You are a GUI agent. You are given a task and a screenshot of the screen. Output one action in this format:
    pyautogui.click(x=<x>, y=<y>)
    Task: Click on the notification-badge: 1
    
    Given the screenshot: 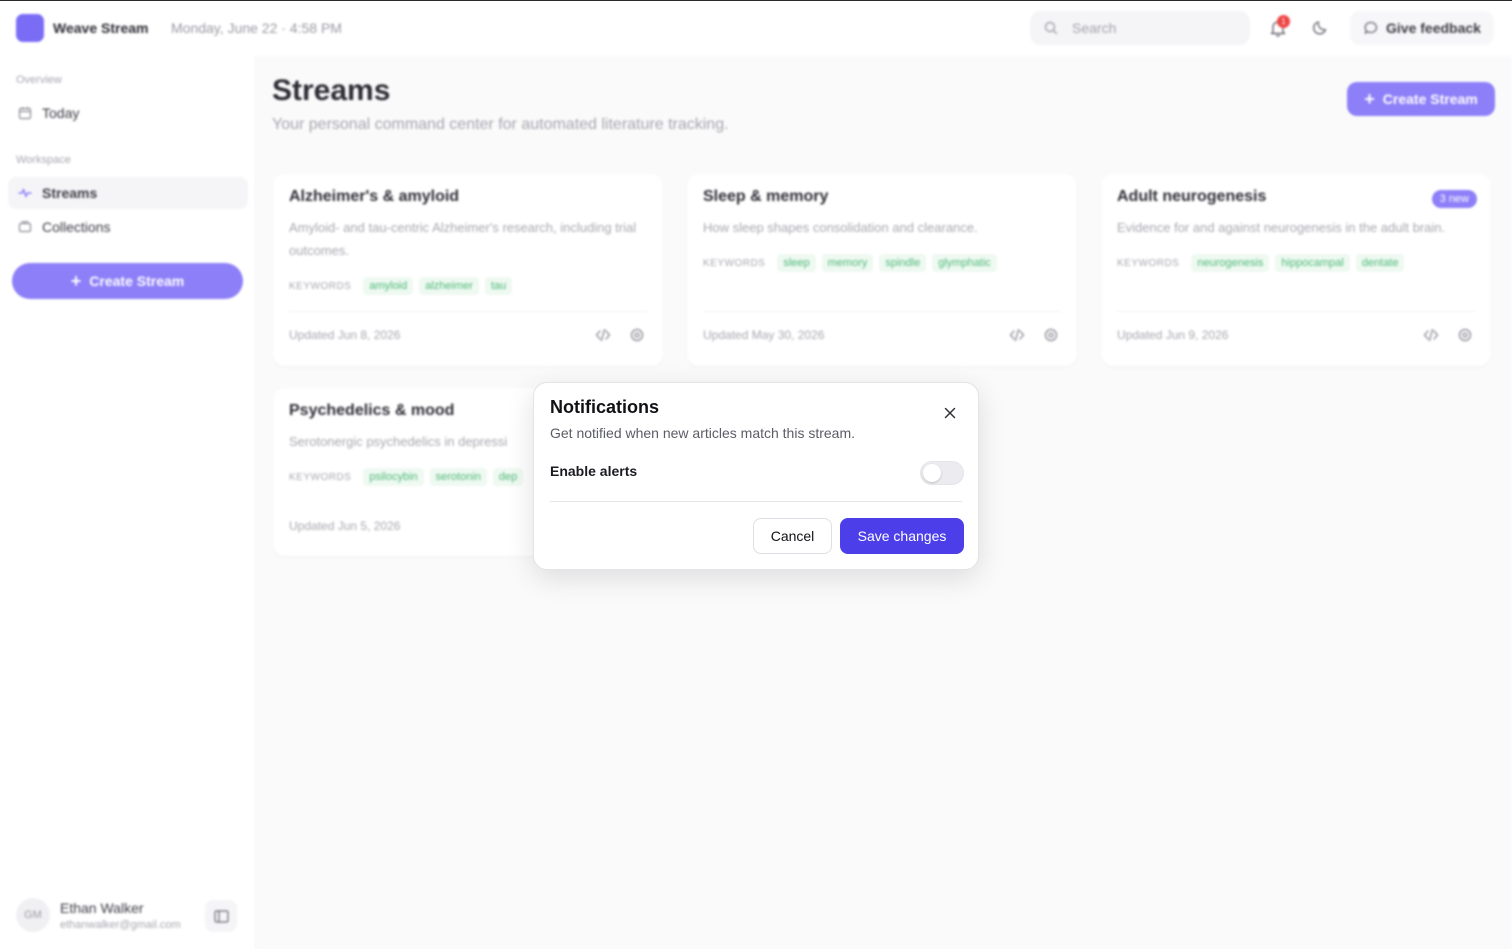 What is the action you would take?
    pyautogui.click(x=1283, y=21)
    